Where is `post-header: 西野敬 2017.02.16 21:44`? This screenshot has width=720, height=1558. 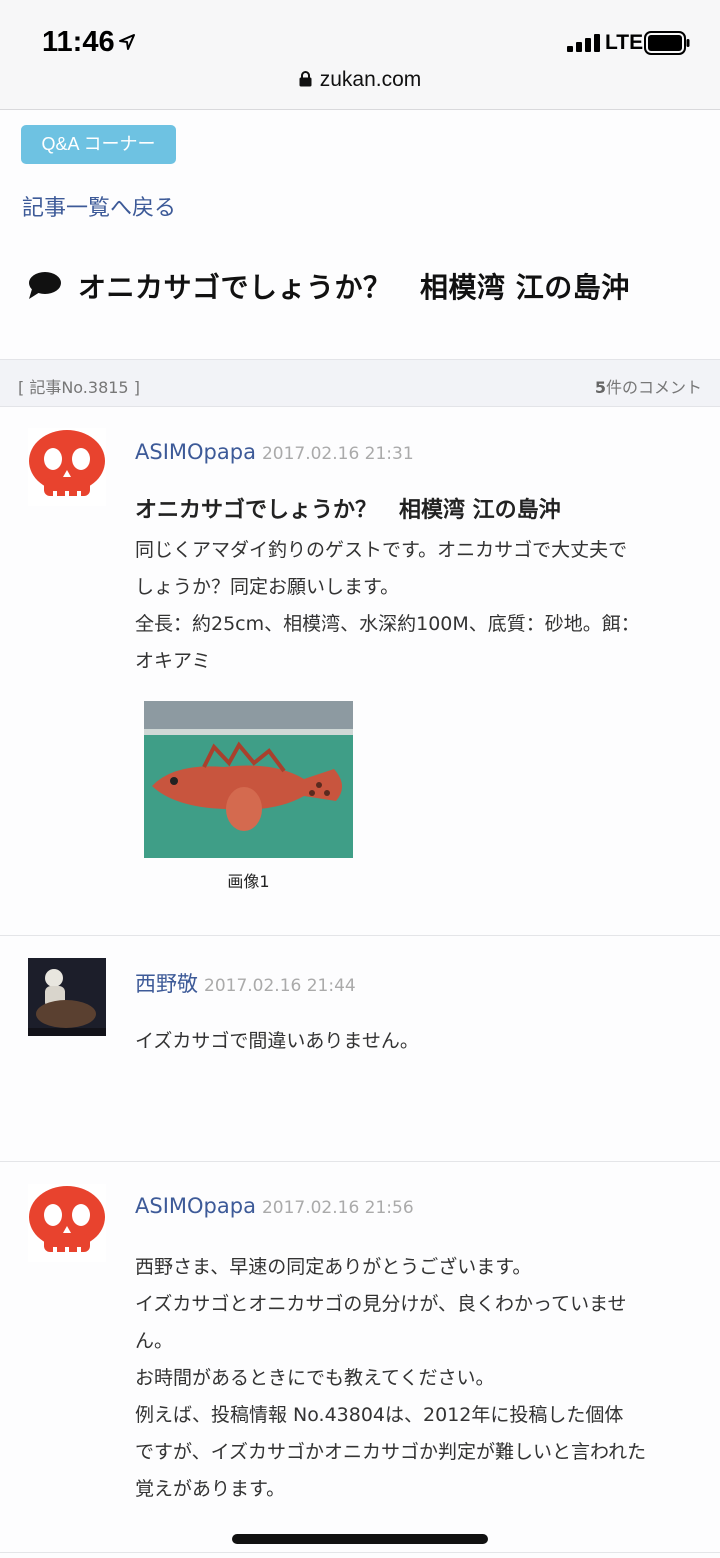 post-header: 西野敬 2017.02.16 21:44 is located at coordinates (245, 983).